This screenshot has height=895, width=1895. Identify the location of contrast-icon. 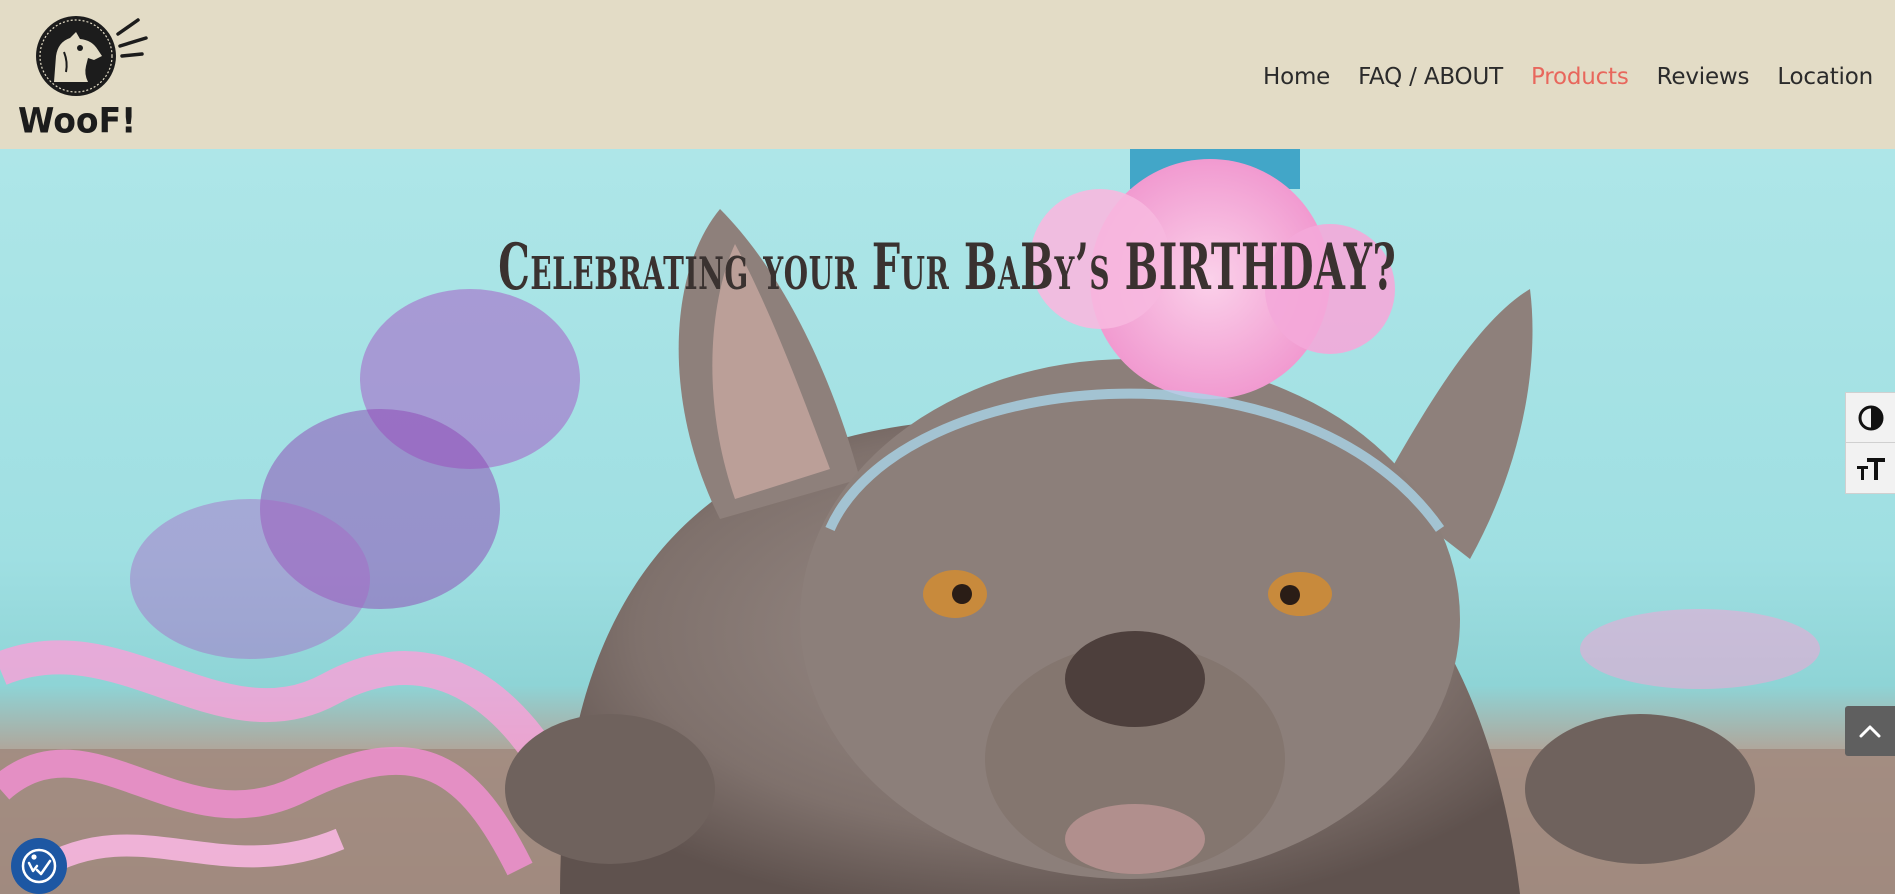
(1871, 417).